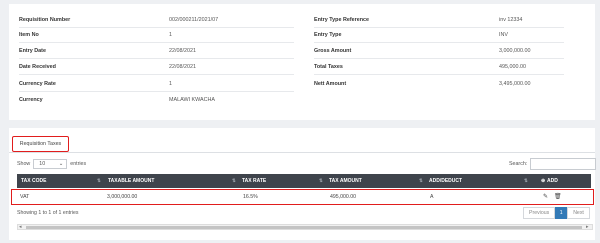  Describe the element at coordinates (411, 35) in the screenshot. I see `detail-row: Entry Type INV` at that location.